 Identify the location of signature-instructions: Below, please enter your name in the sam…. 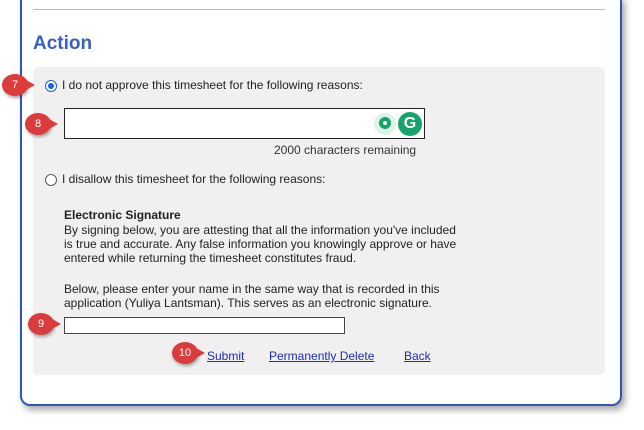
(252, 296).